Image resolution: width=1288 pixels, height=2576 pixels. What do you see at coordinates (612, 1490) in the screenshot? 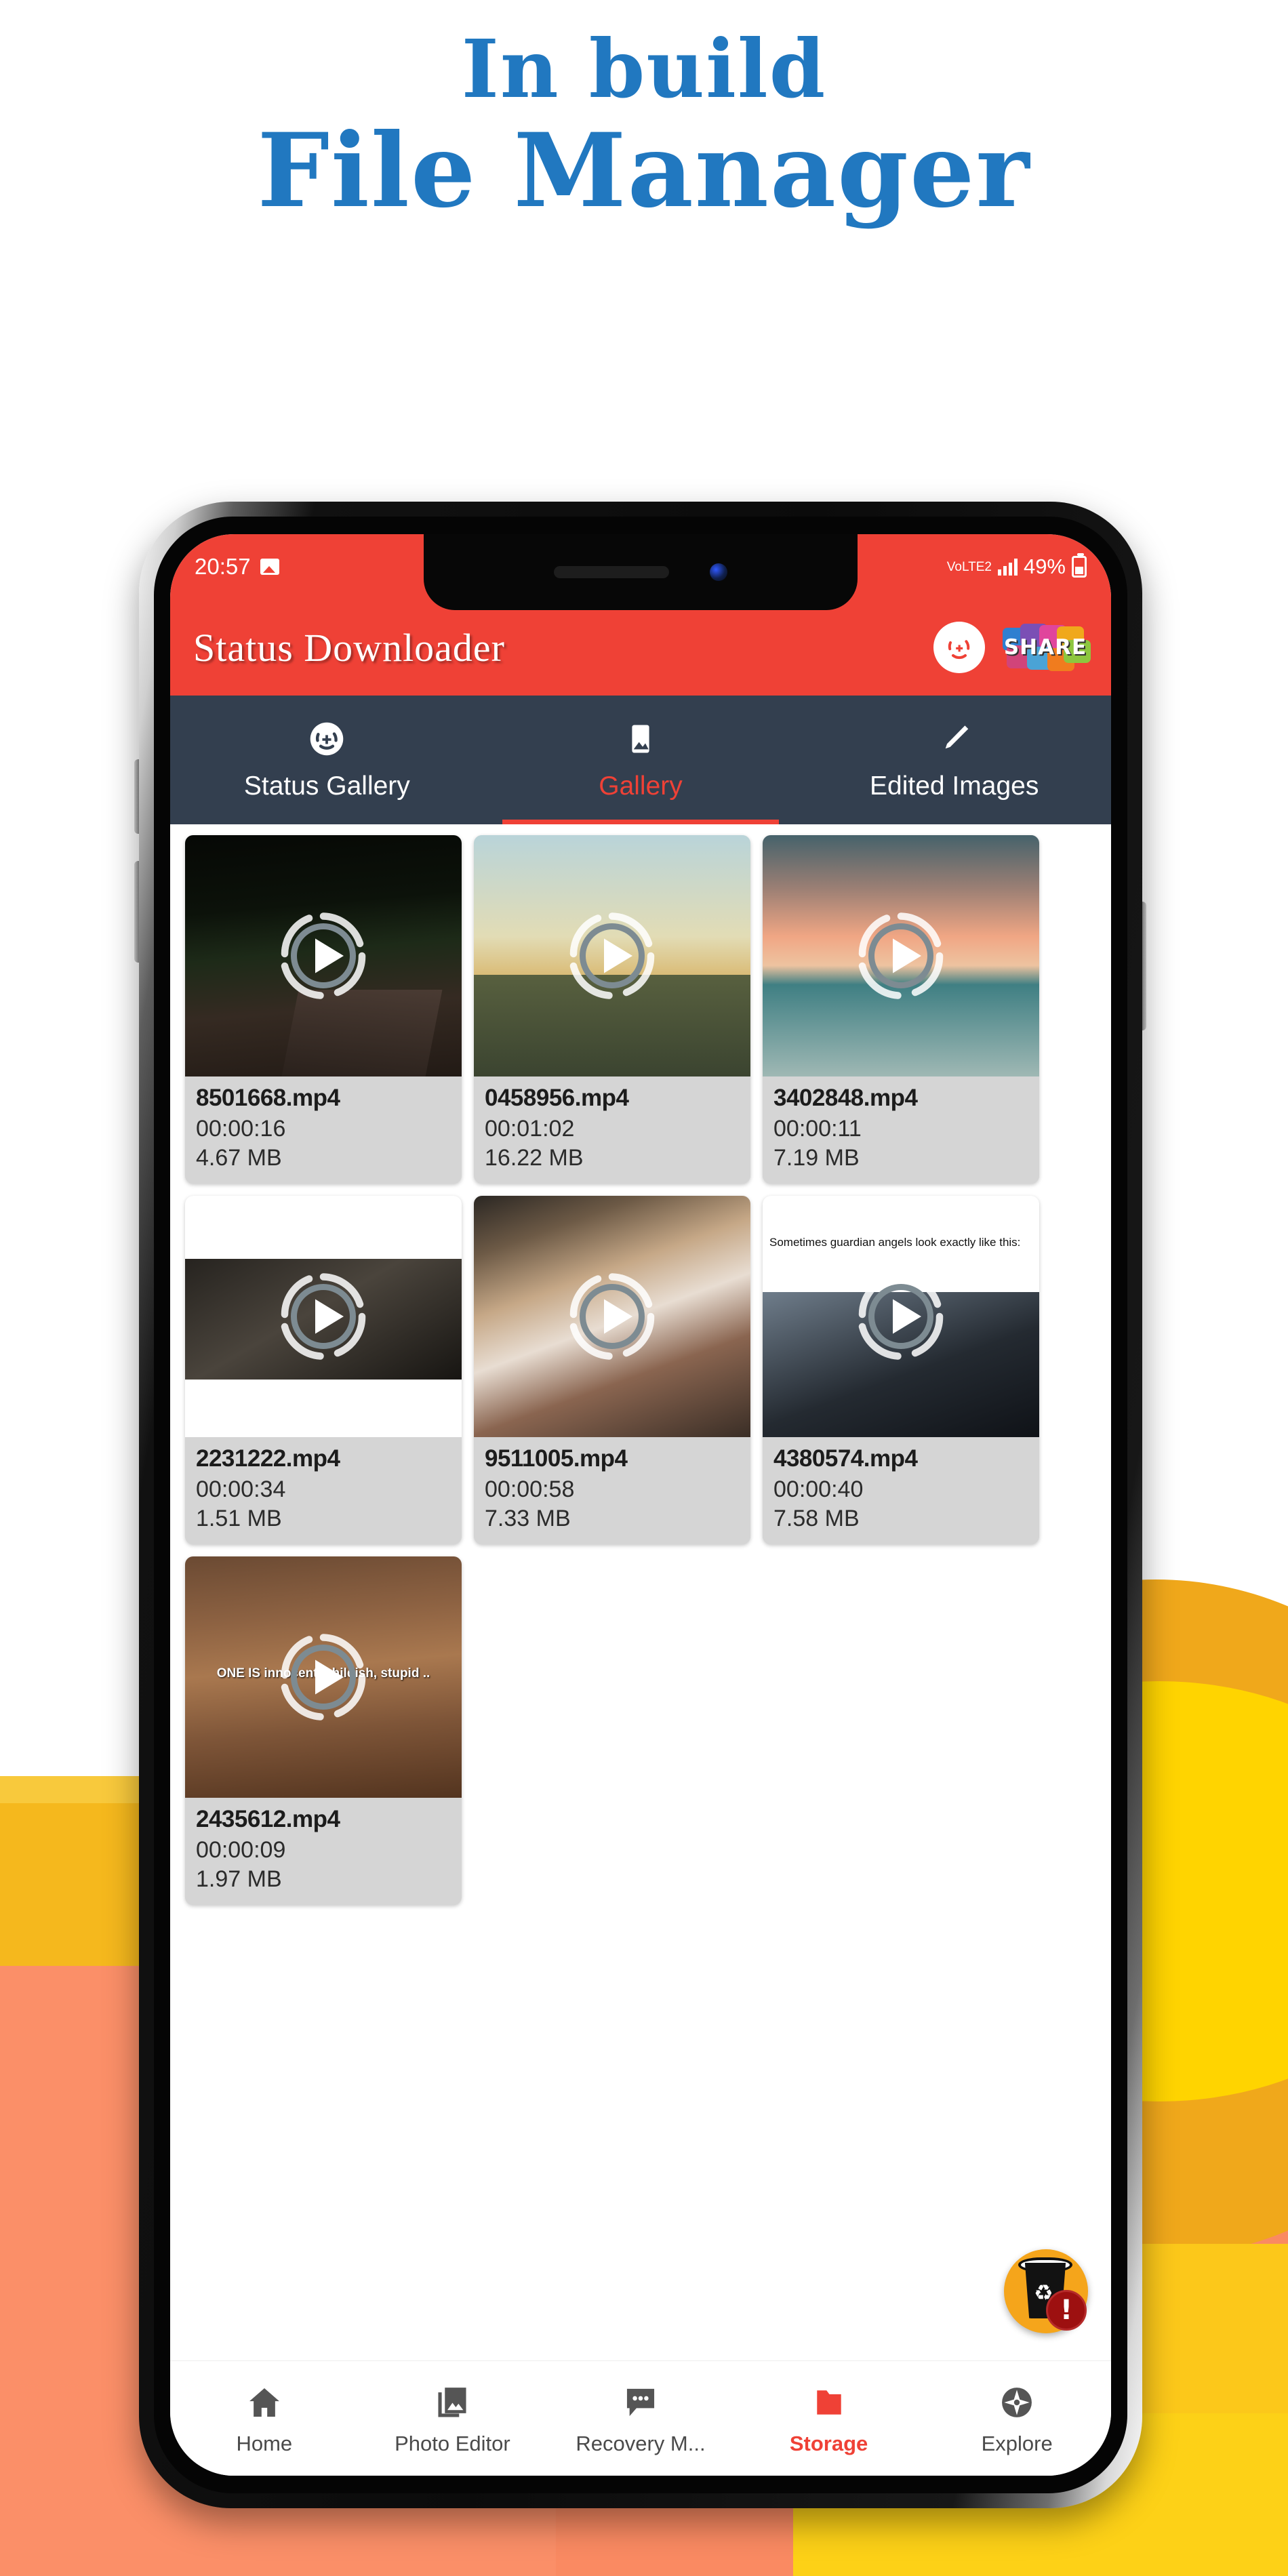
I see `video-meta: 9511005.mp4 00:00:58 7.33 MB` at bounding box center [612, 1490].